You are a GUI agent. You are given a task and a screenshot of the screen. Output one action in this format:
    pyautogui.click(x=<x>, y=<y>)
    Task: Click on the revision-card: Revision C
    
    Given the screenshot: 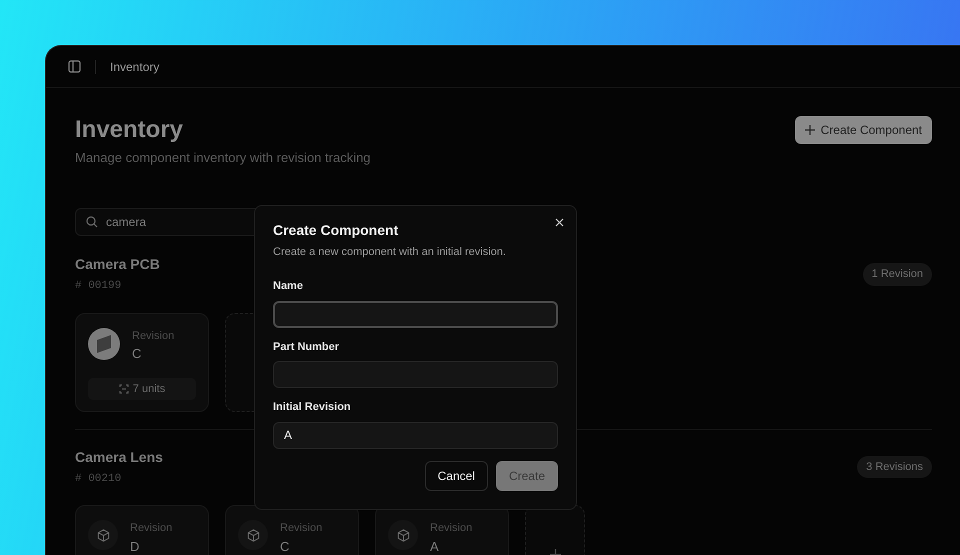 What is the action you would take?
    pyautogui.click(x=292, y=530)
    